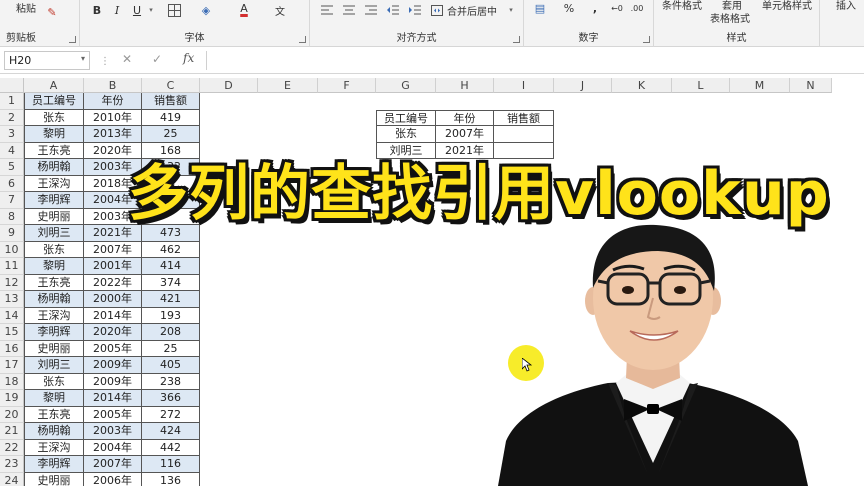  What do you see at coordinates (171, 299) in the screenshot?
I see `table-cell: 421` at bounding box center [171, 299].